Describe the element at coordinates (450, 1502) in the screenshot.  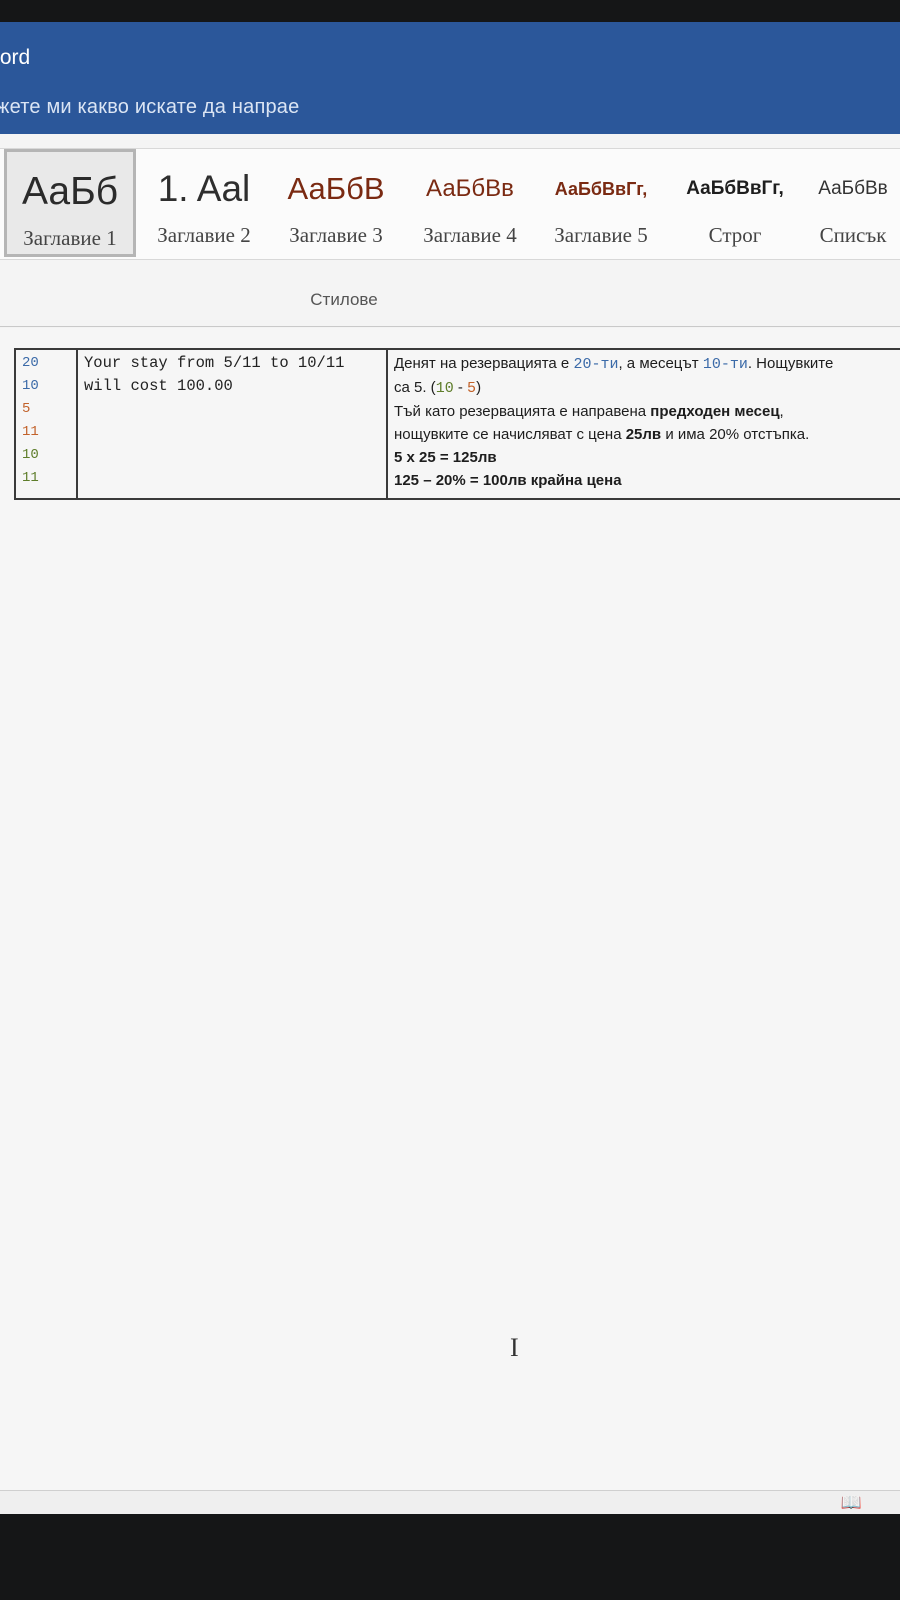
I see `status-bar: 📖` at that location.